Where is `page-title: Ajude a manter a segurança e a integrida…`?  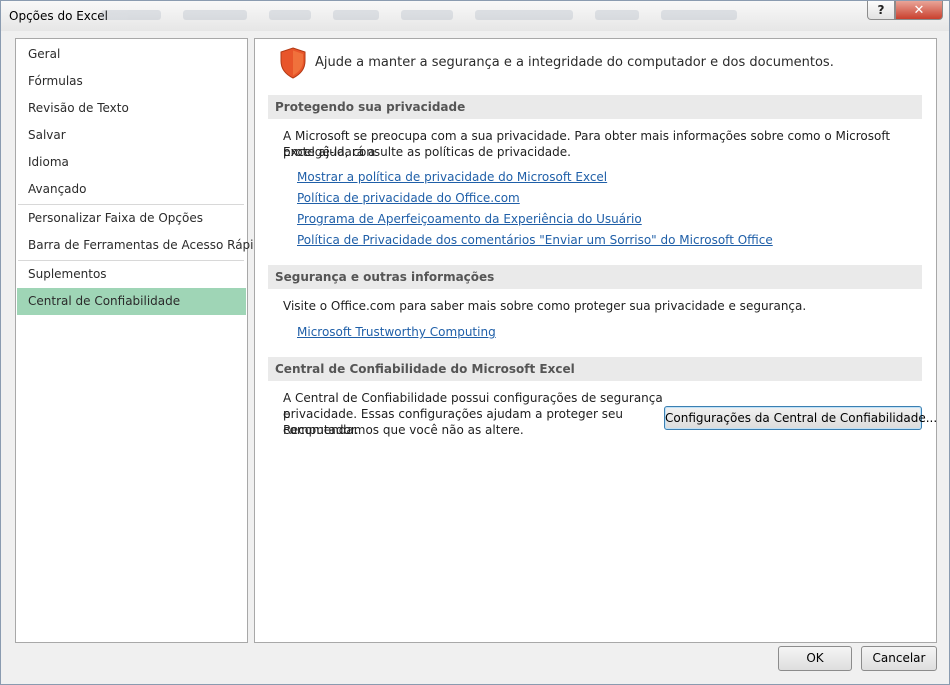 page-title: Ajude a manter a segurança e a integrida… is located at coordinates (574, 62).